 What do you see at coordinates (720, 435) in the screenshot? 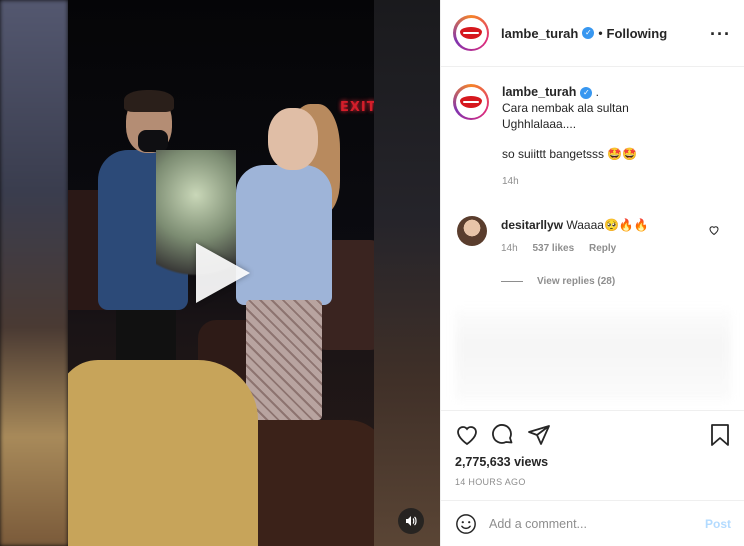
I see `bookmark-icon` at bounding box center [720, 435].